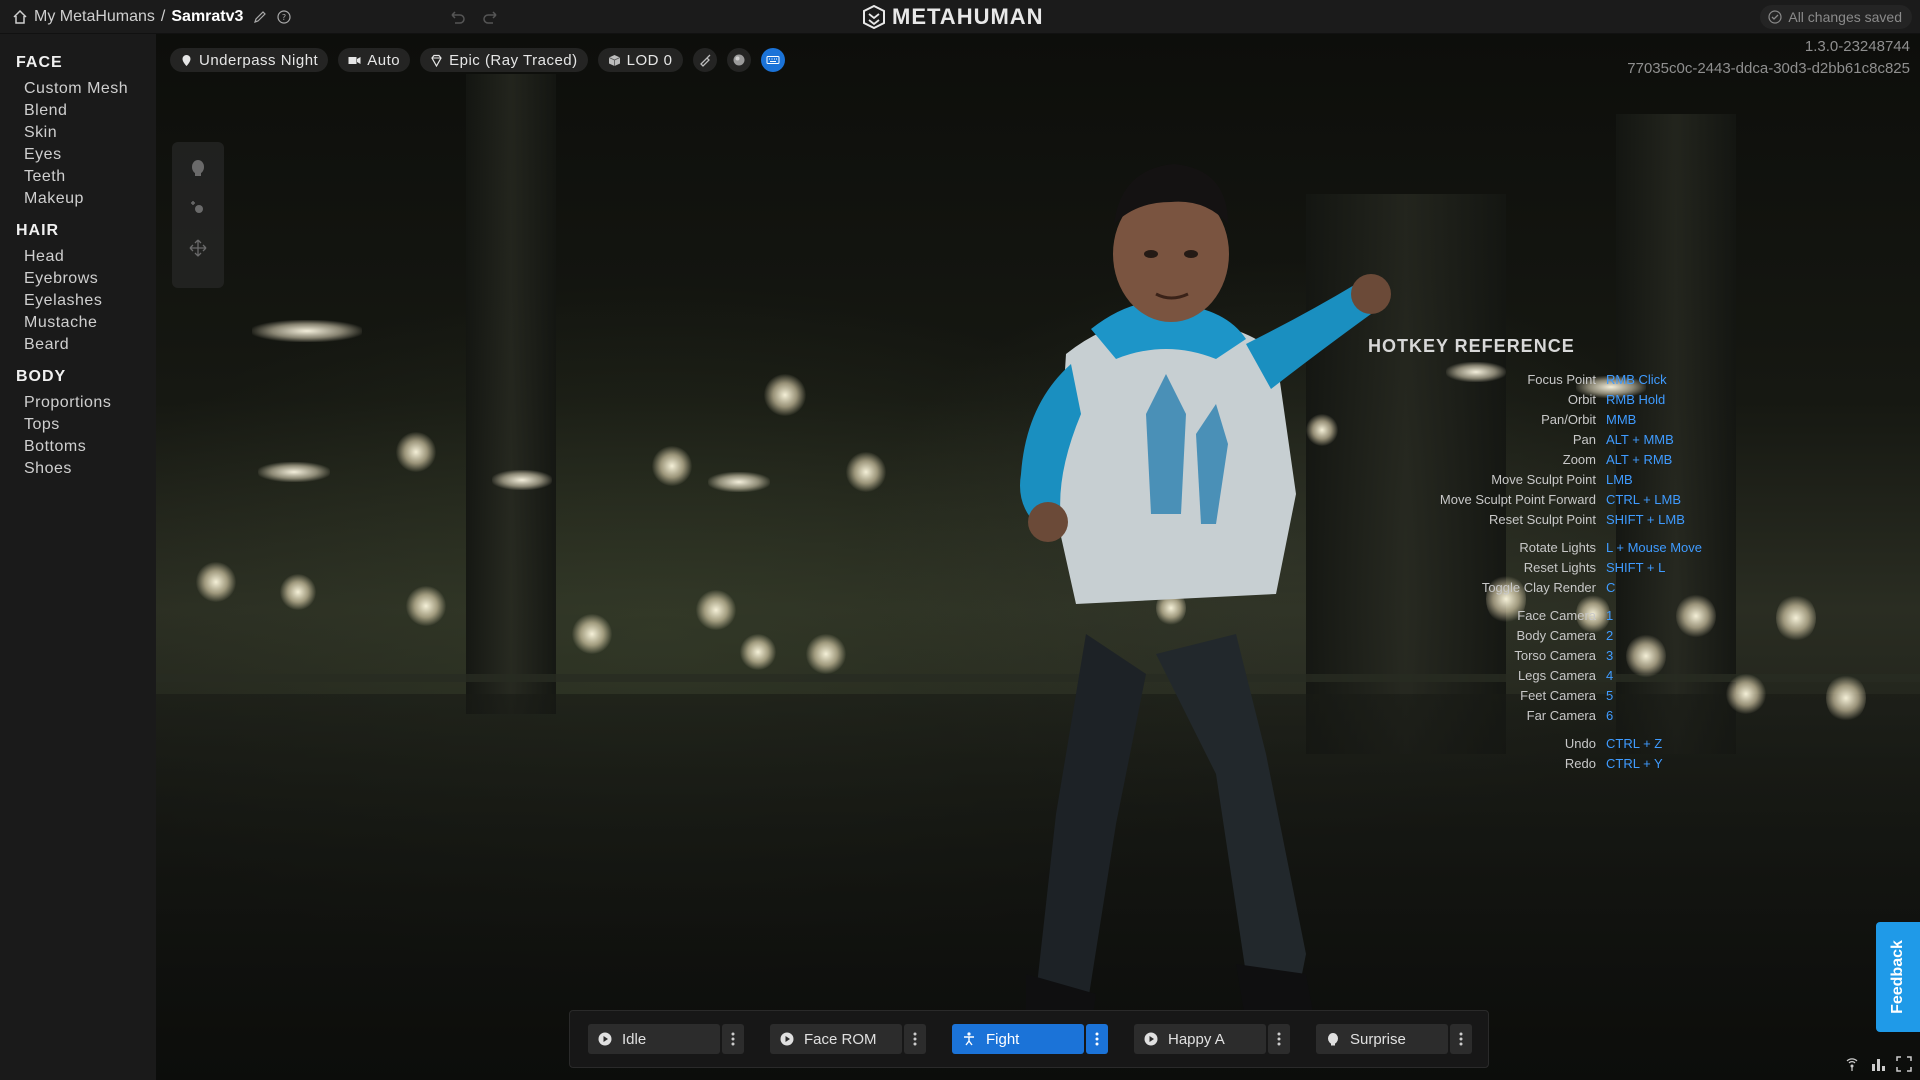 The height and width of the screenshot is (1080, 1920). I want to click on hotkey-row: Move Sculpt Point LMB, so click(1389, 481).